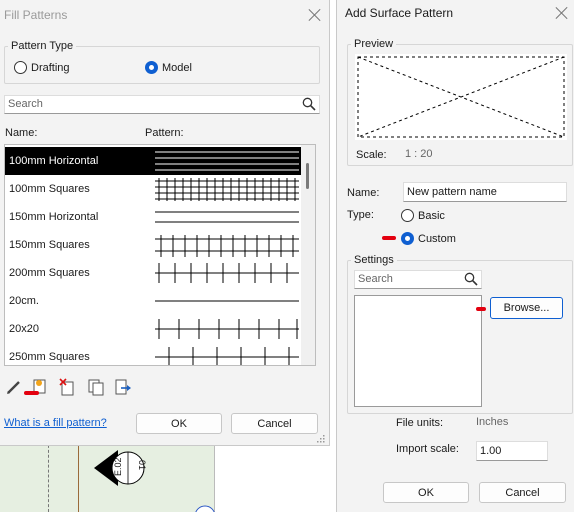 The height and width of the screenshot is (512, 574). Describe the element at coordinates (21, 133) in the screenshot. I see `name-column-header: Name:` at that location.